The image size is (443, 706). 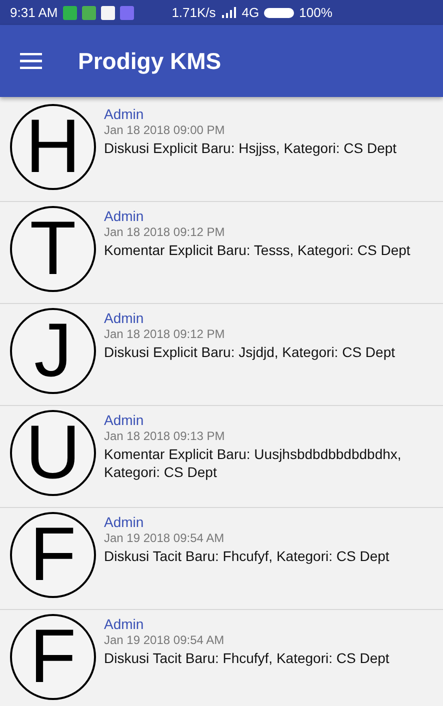 I want to click on notification-message: Komentar Explicit Baru: Uusjhsbdbdbbdbdbdhx, Kategori: CS Dept, so click(x=253, y=463).